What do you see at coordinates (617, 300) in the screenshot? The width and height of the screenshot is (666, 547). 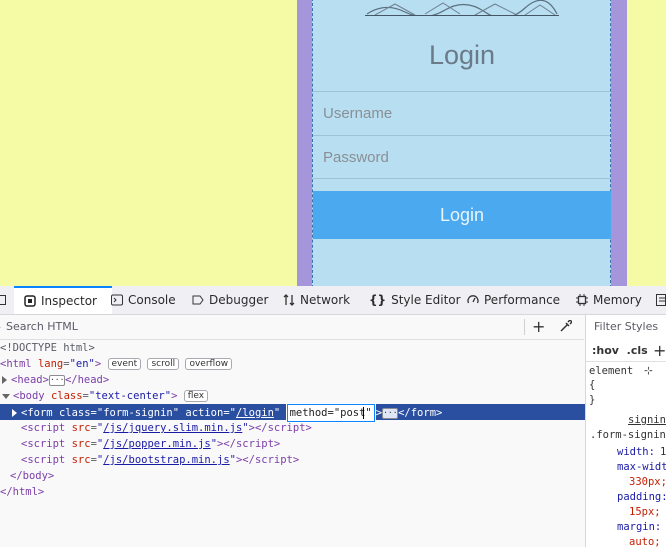 I see `tab-label: Memory` at bounding box center [617, 300].